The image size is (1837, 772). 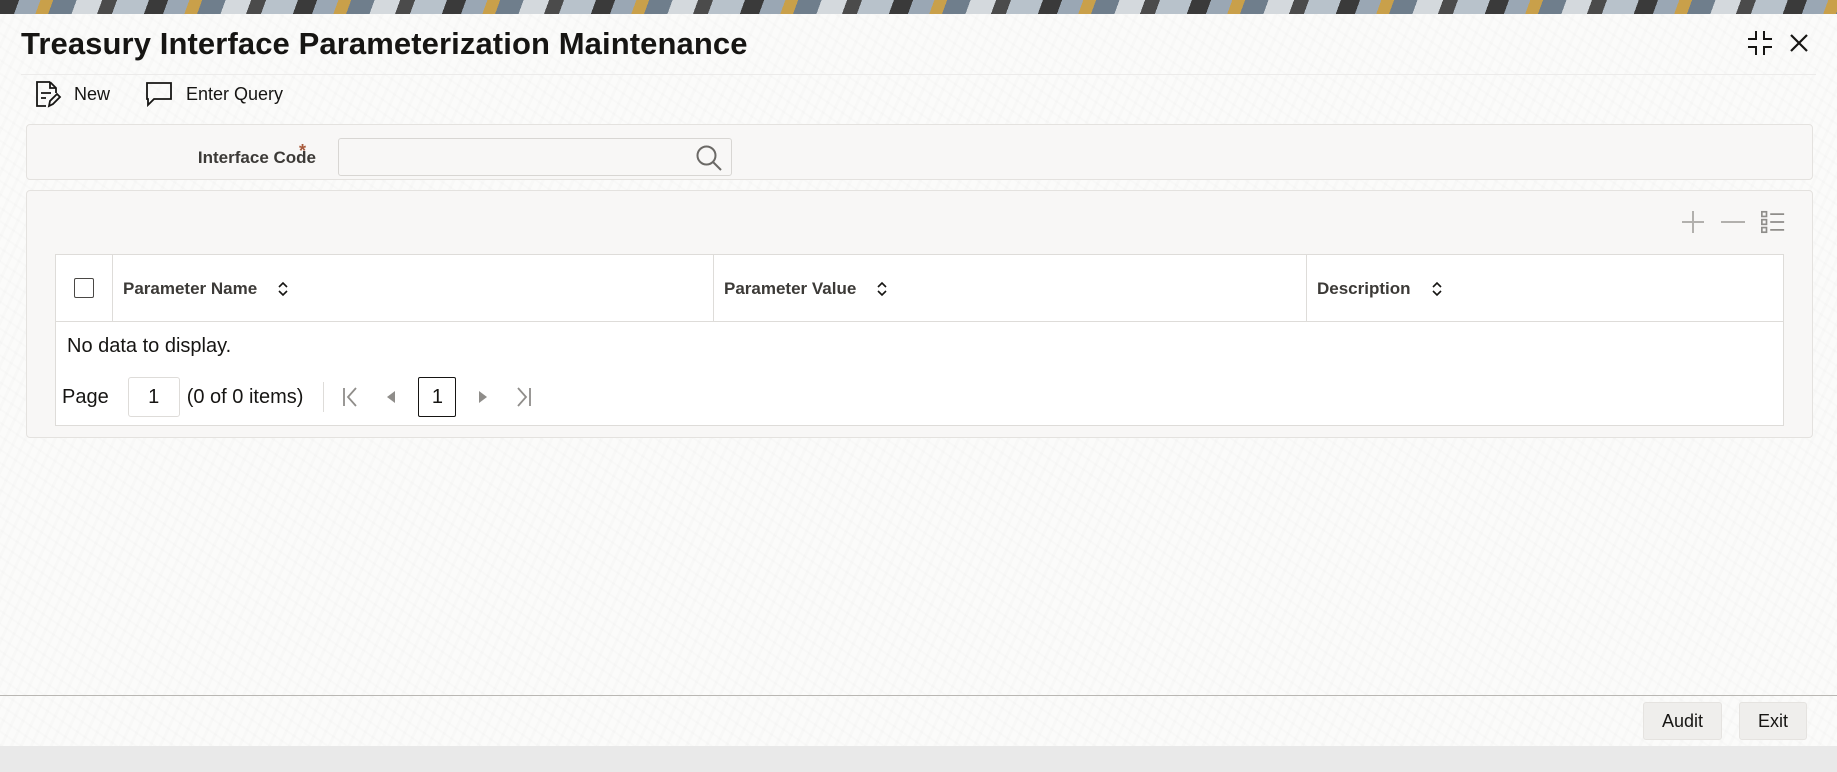 I want to click on first-page-button, so click(x=351, y=397).